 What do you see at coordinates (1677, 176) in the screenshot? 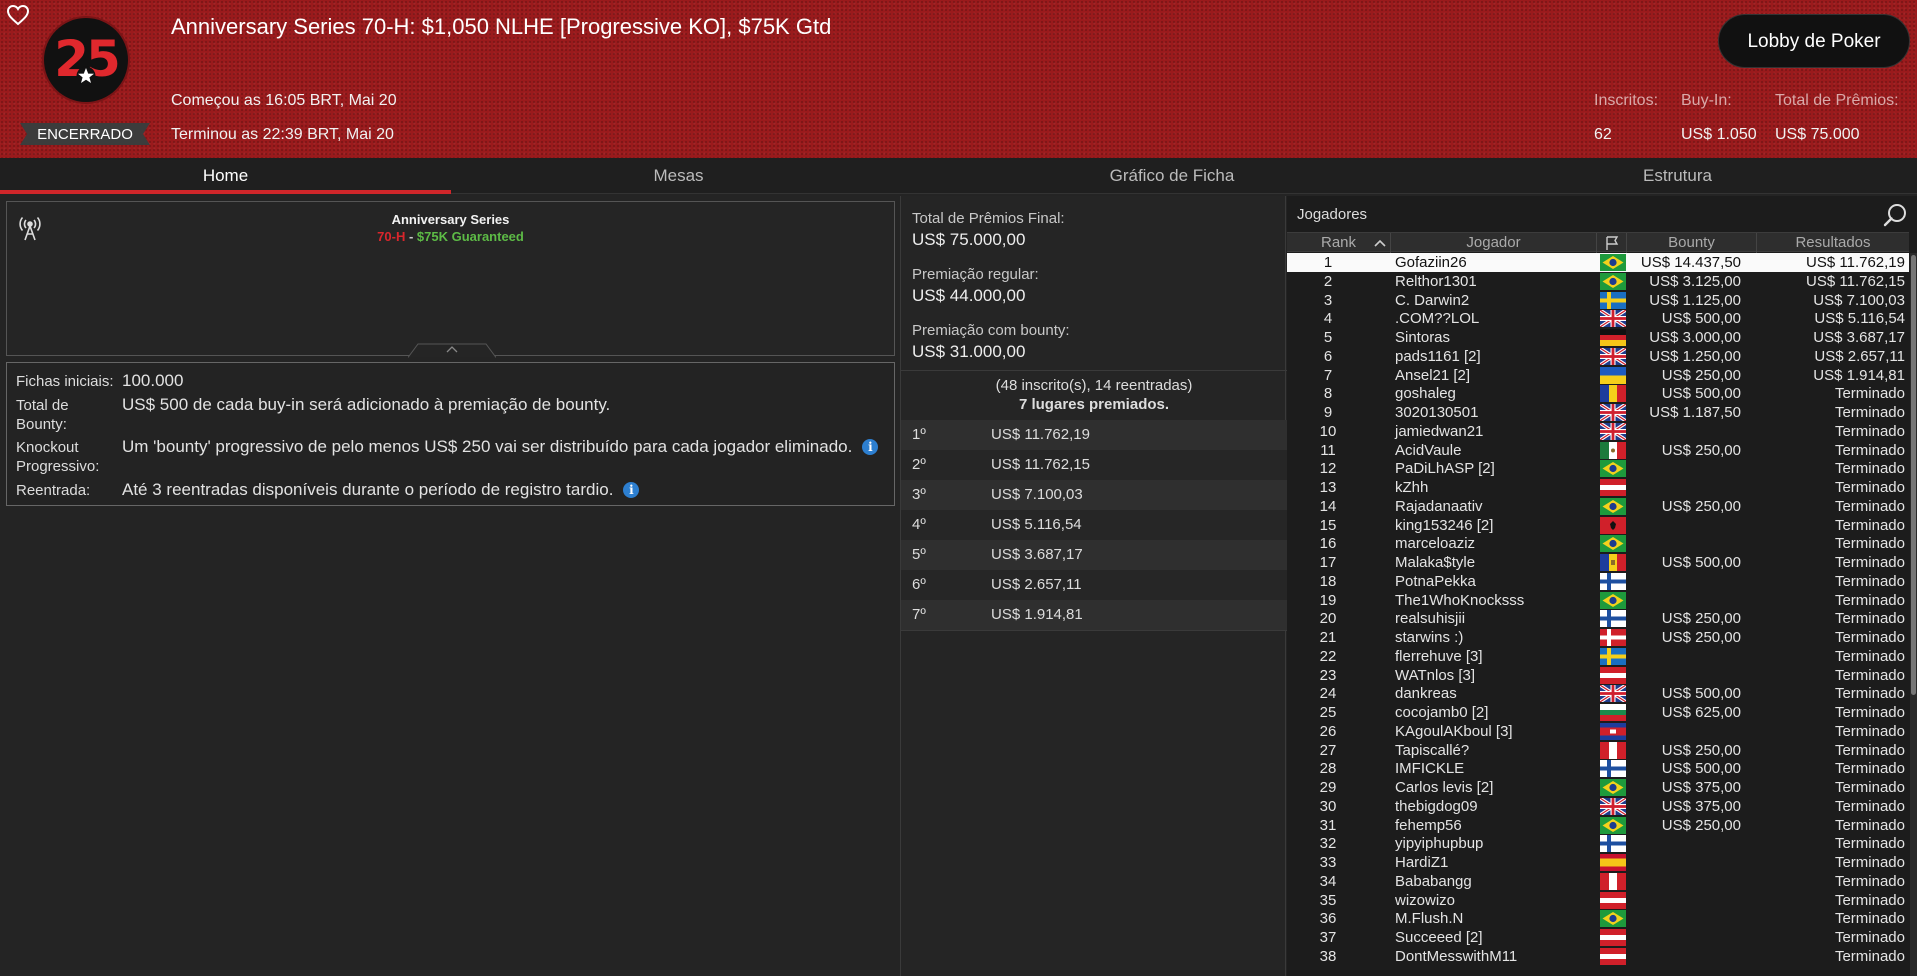
I see `tab-structure: Estrutura` at bounding box center [1677, 176].